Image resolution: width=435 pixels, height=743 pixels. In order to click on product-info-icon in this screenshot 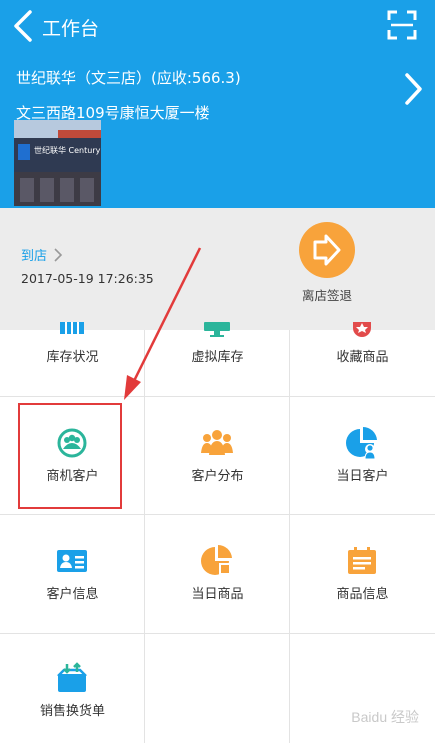, I will do `click(362, 560)`.